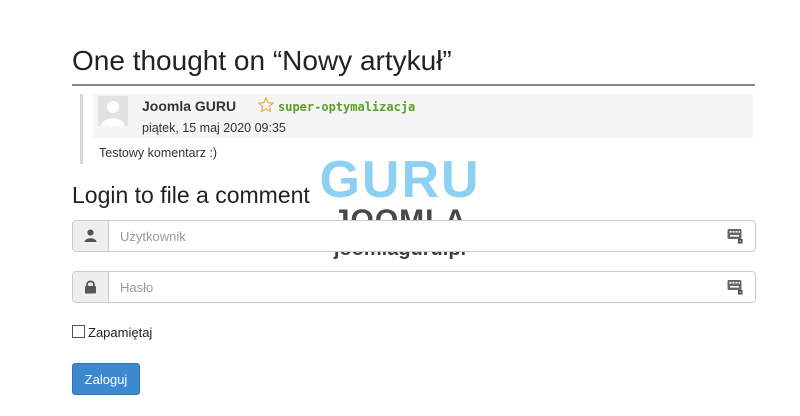  What do you see at coordinates (214, 128) in the screenshot?
I see `comment-date: piątek, 15 maj 2020 09:35` at bounding box center [214, 128].